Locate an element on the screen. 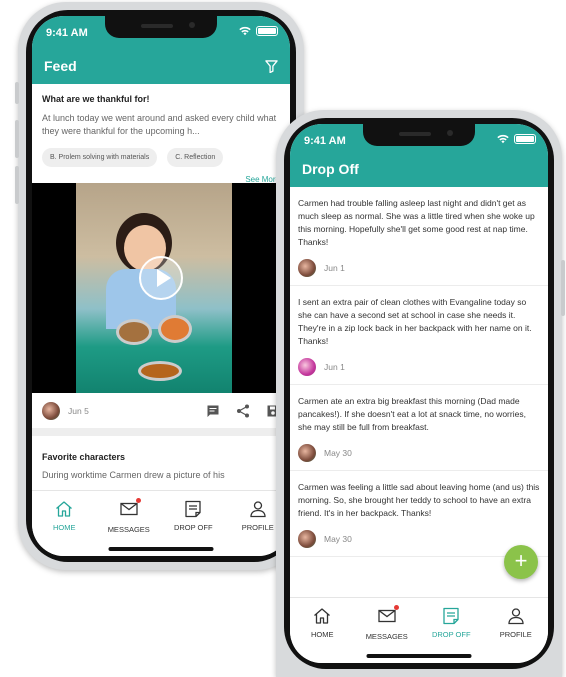  tag-chip: C. Reflection is located at coordinates (195, 157).